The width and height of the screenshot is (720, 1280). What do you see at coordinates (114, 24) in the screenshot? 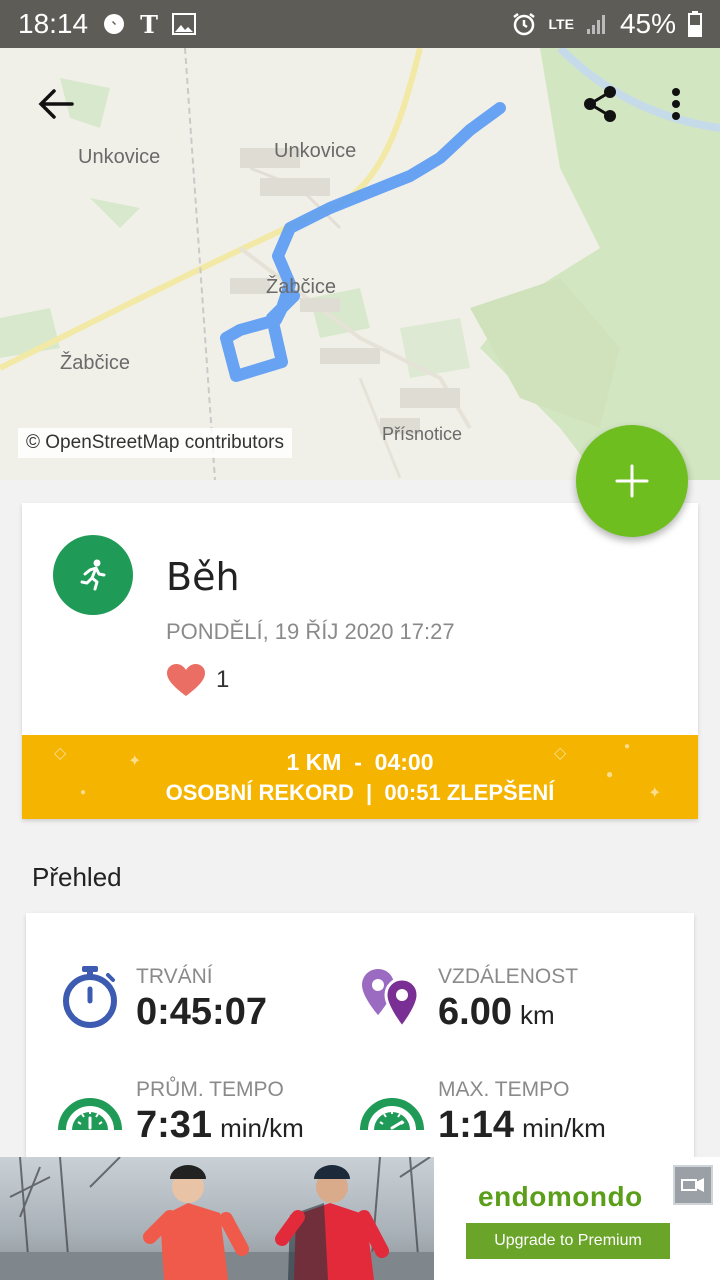
I see `messenger-icon` at bounding box center [114, 24].